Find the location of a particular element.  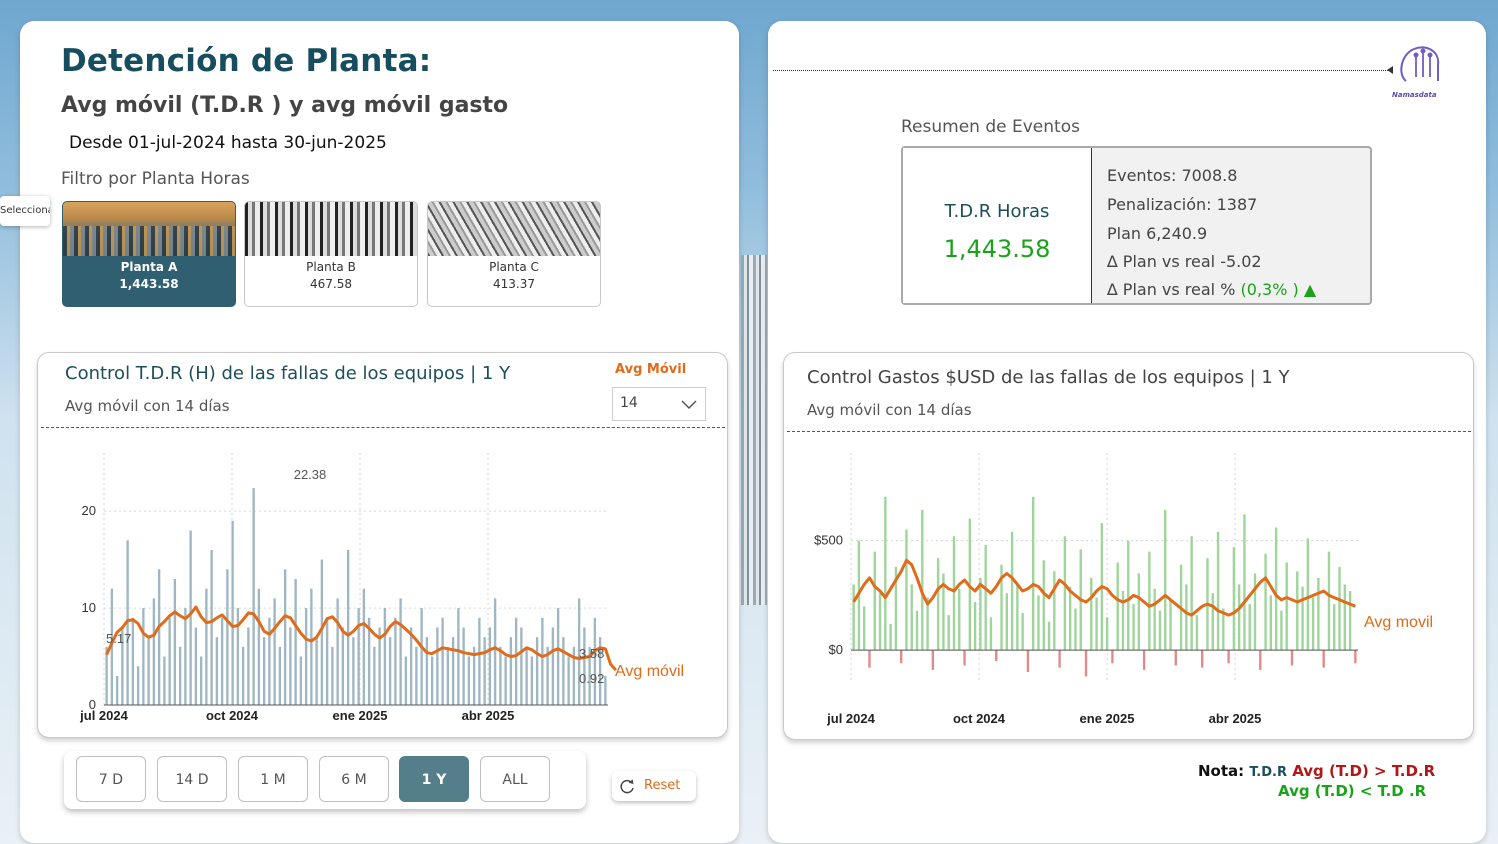

delta-pct-value: (0,3% ) is located at coordinates (1269, 289).